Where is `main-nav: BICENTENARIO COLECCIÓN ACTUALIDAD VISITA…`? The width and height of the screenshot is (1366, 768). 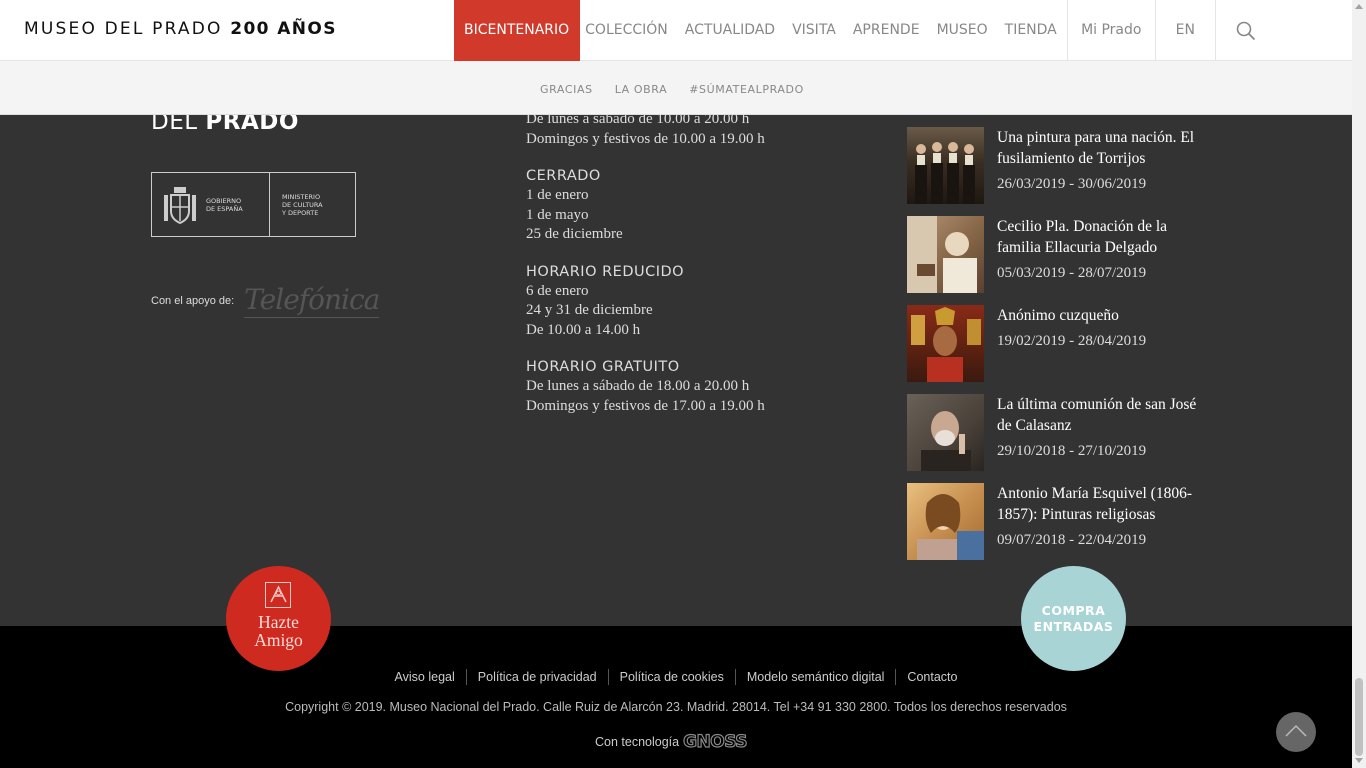
main-nav: BICENTENARIO COLECCIÓN ACTUALIDAD VISITA… is located at coordinates (865, 30).